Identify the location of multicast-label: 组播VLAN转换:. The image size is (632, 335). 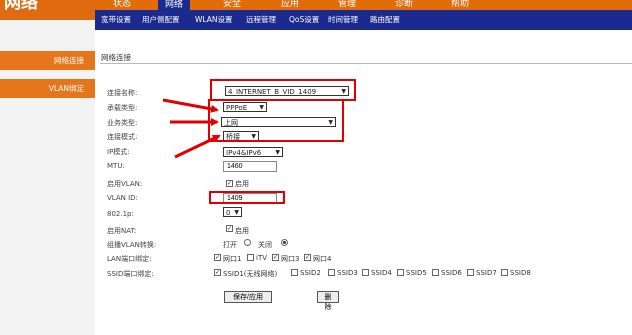
(132, 245).